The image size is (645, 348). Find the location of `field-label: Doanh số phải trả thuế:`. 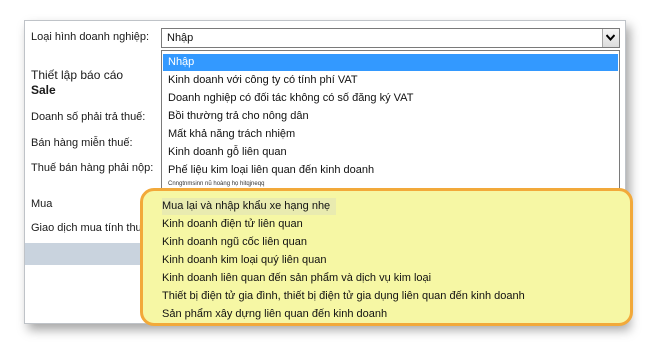

field-label: Doanh số phải trả thuế: is located at coordinates (88, 117).